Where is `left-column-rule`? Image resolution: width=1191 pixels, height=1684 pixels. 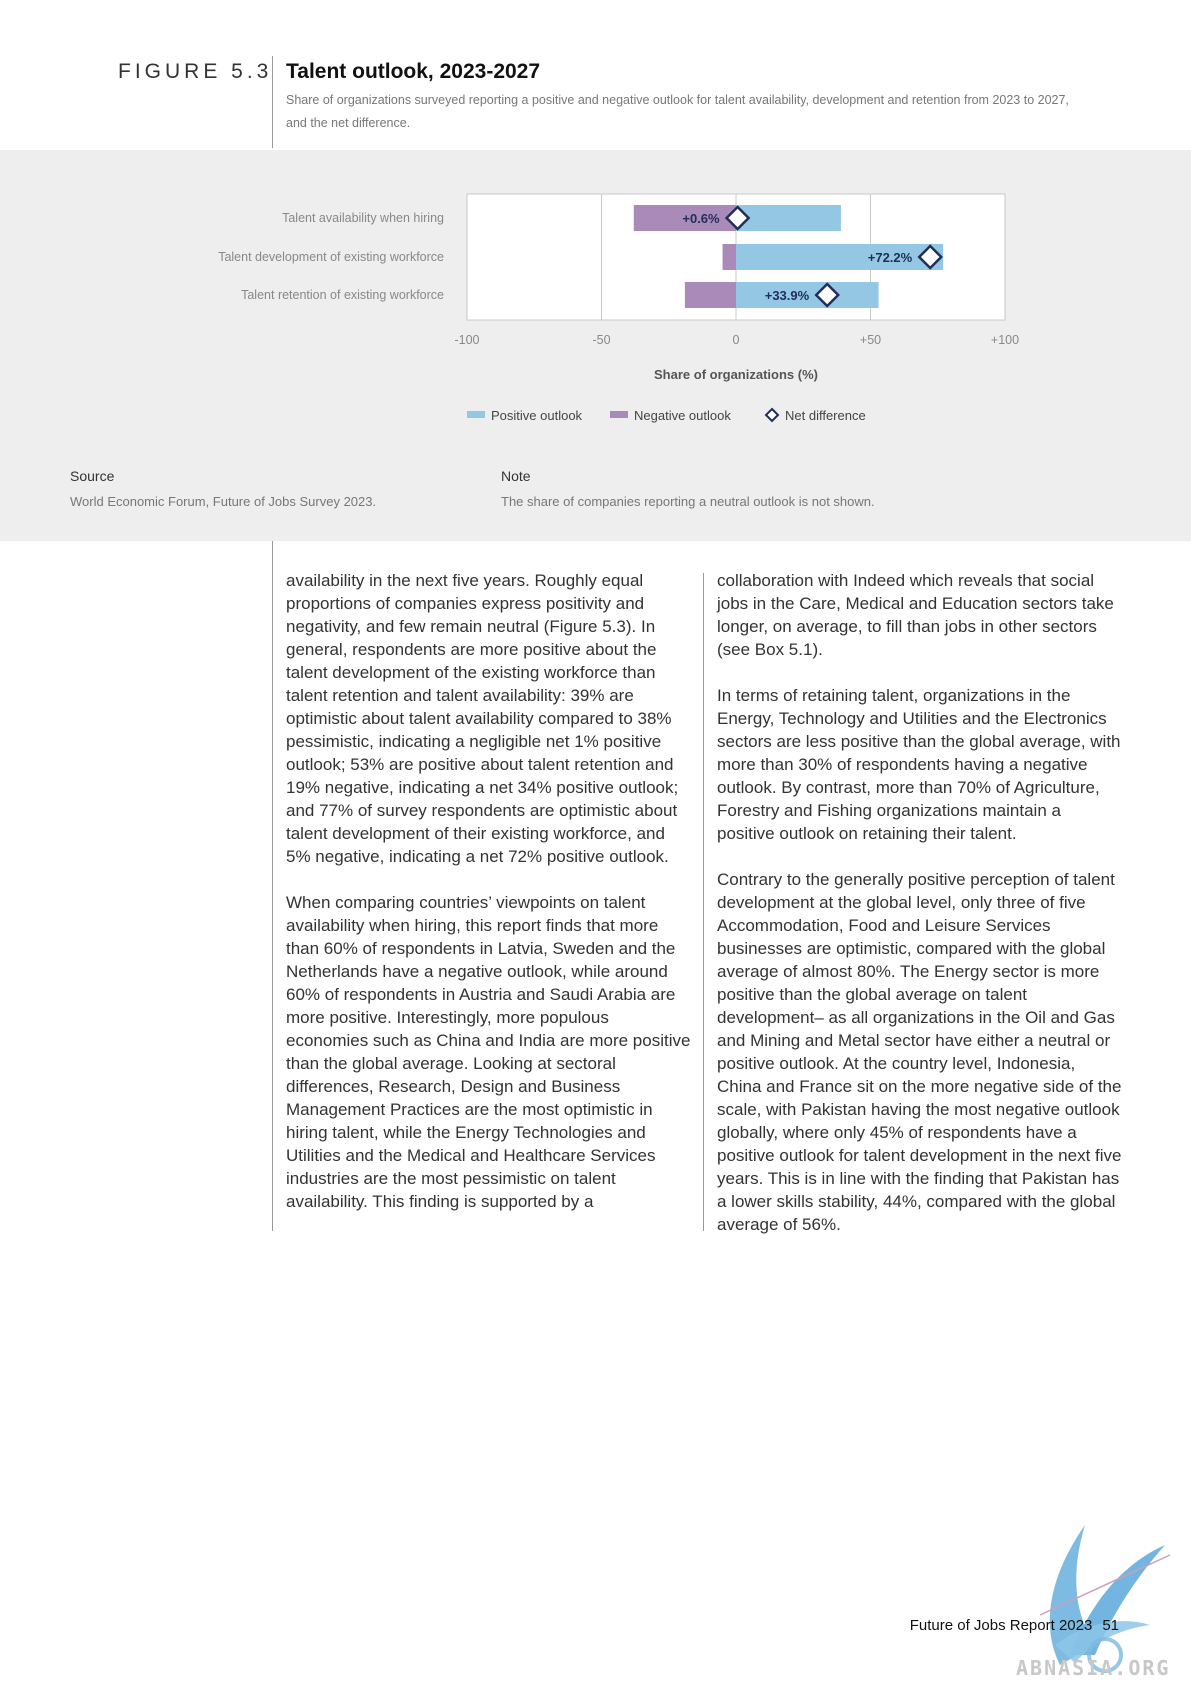
left-column-rule is located at coordinates (272, 886).